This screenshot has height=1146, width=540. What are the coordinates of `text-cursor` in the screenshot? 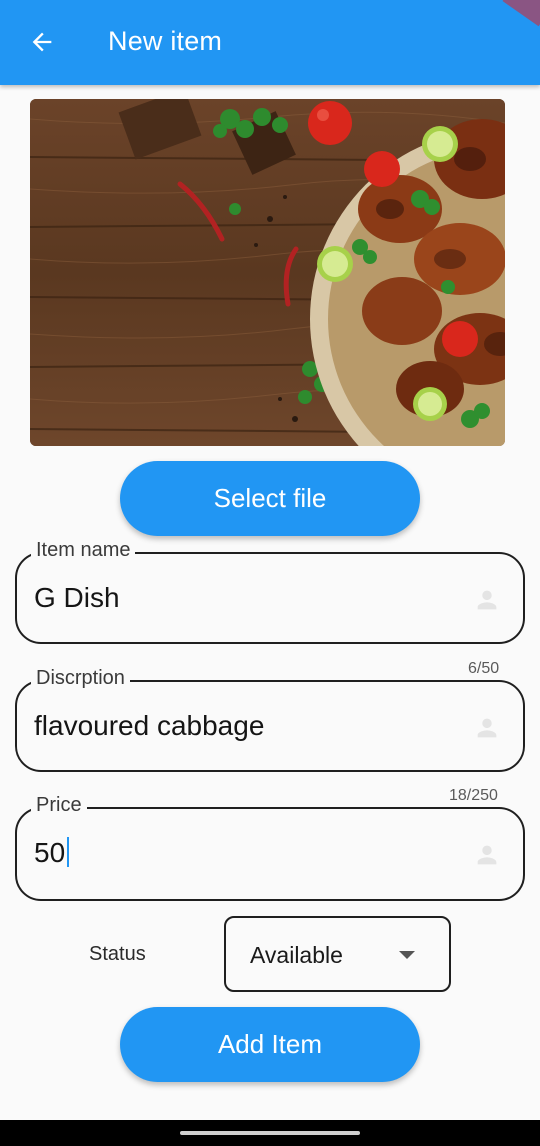 It's located at (68, 852).